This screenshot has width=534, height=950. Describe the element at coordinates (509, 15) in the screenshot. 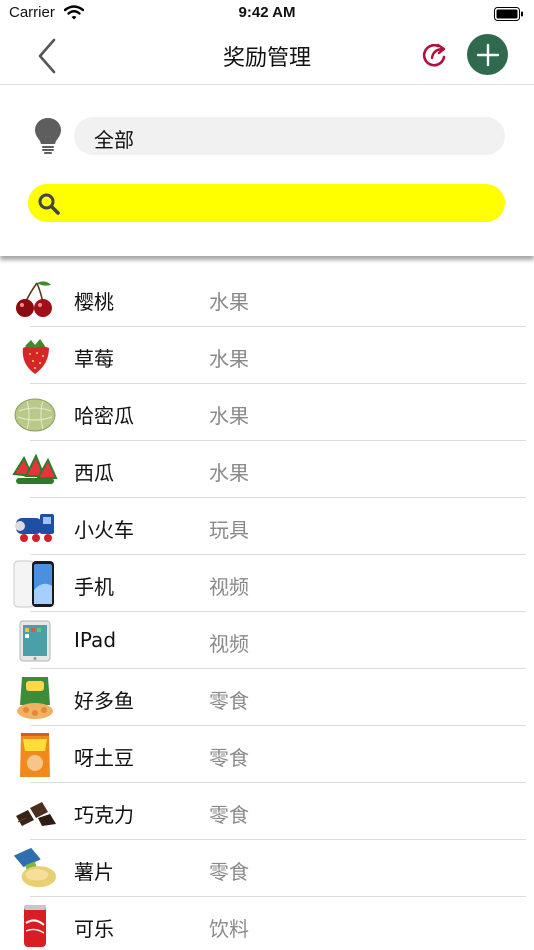

I see `battery-icon` at that location.